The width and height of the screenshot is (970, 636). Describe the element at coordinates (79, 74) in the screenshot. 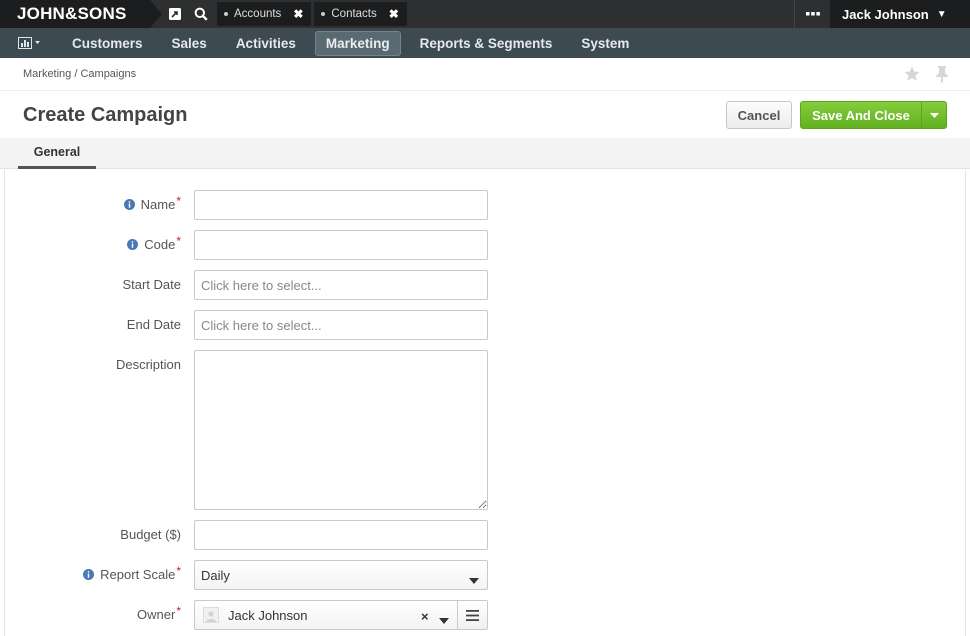

I see `breadcrumb: Marketing / Campaigns` at that location.